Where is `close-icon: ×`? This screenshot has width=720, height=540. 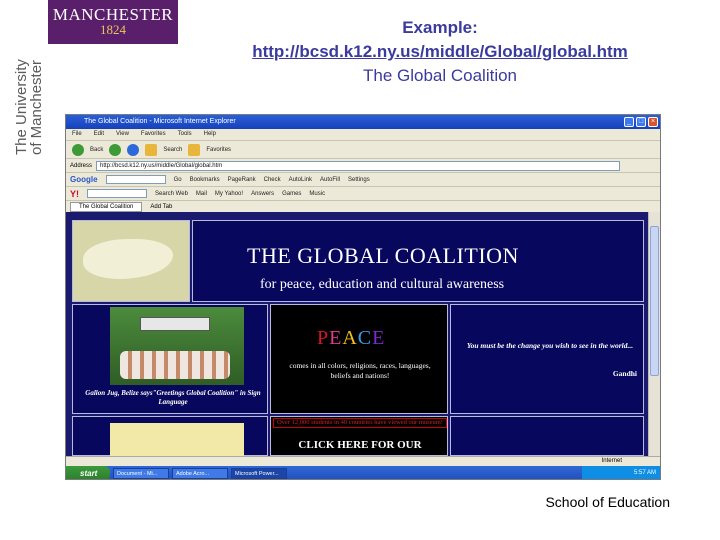 close-icon: × is located at coordinates (653, 122).